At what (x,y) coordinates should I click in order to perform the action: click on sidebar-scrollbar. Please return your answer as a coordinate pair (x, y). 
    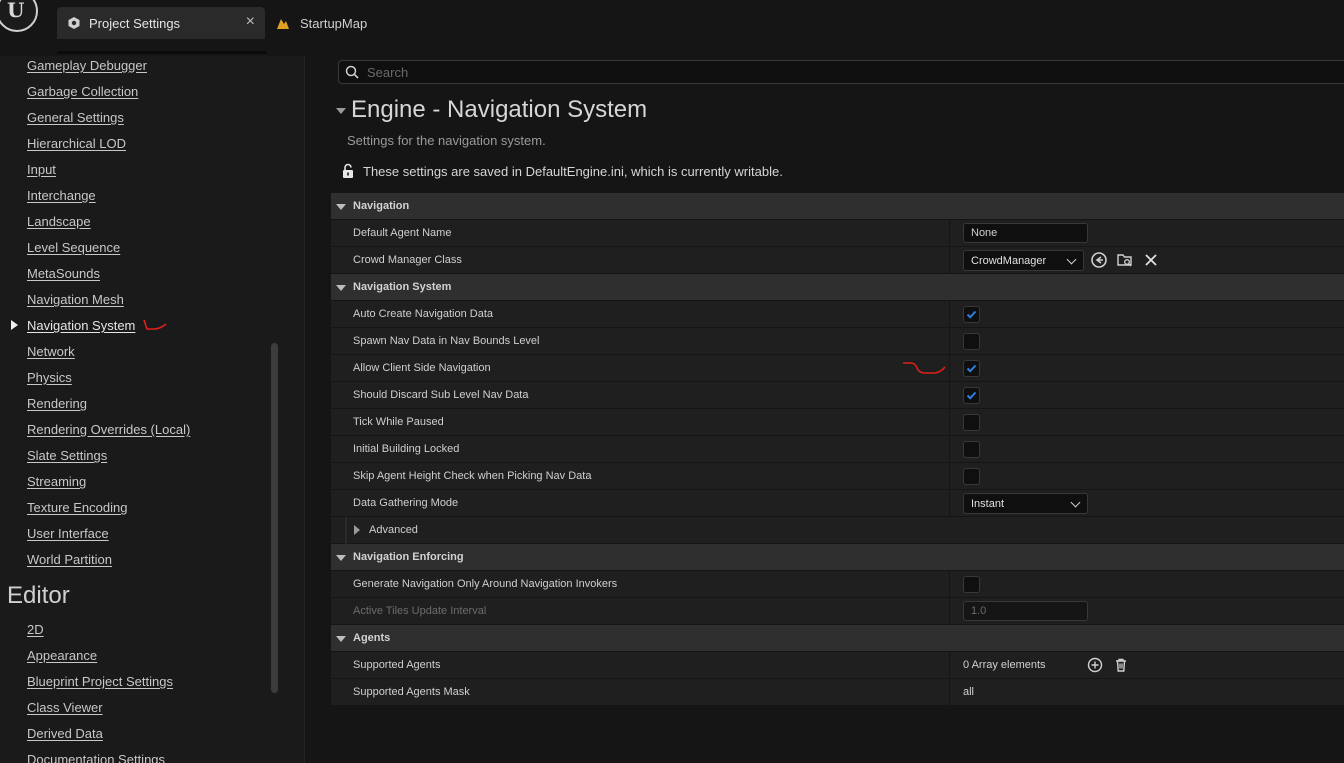
    Looking at the image, I should click on (274, 518).